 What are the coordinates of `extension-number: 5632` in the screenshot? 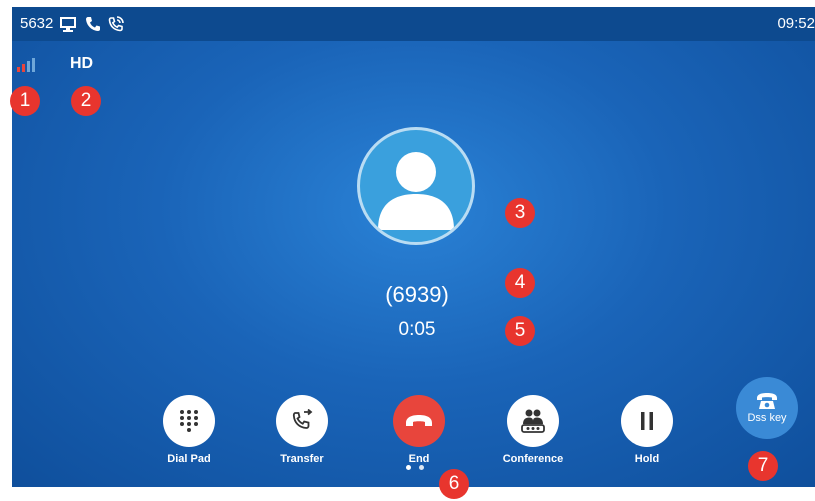 It's located at (37, 23).